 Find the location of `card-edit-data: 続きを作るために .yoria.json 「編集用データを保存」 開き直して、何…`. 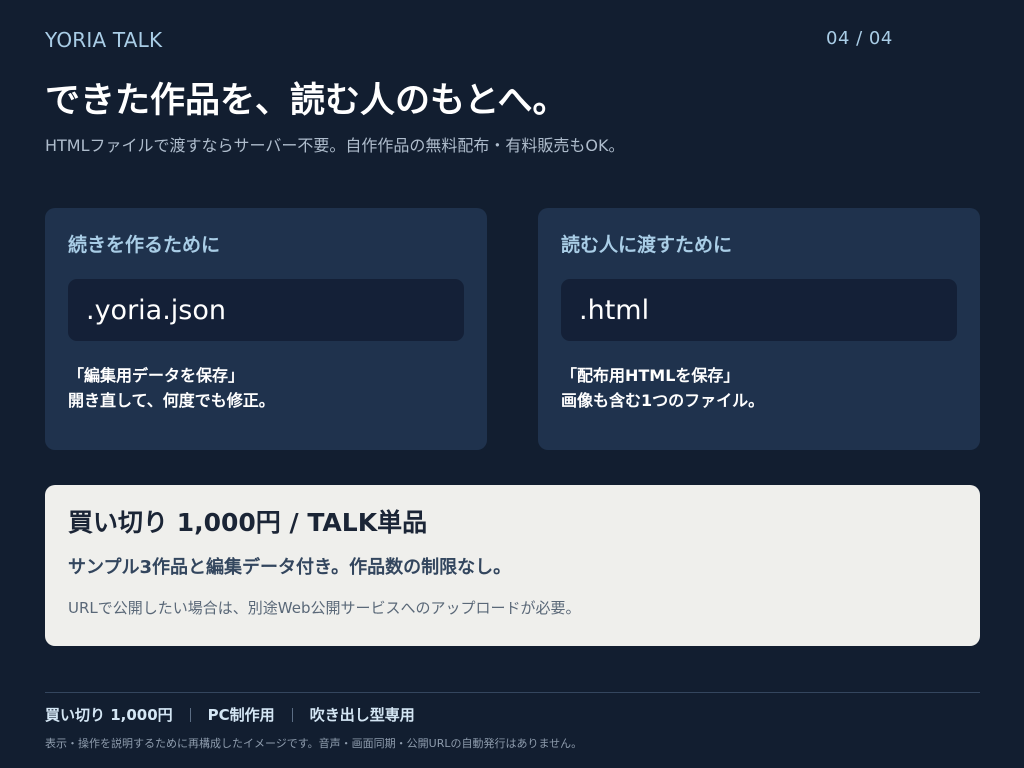

card-edit-data: 続きを作るために .yoria.json 「編集用データを保存」 開き直して、何… is located at coordinates (266, 329).